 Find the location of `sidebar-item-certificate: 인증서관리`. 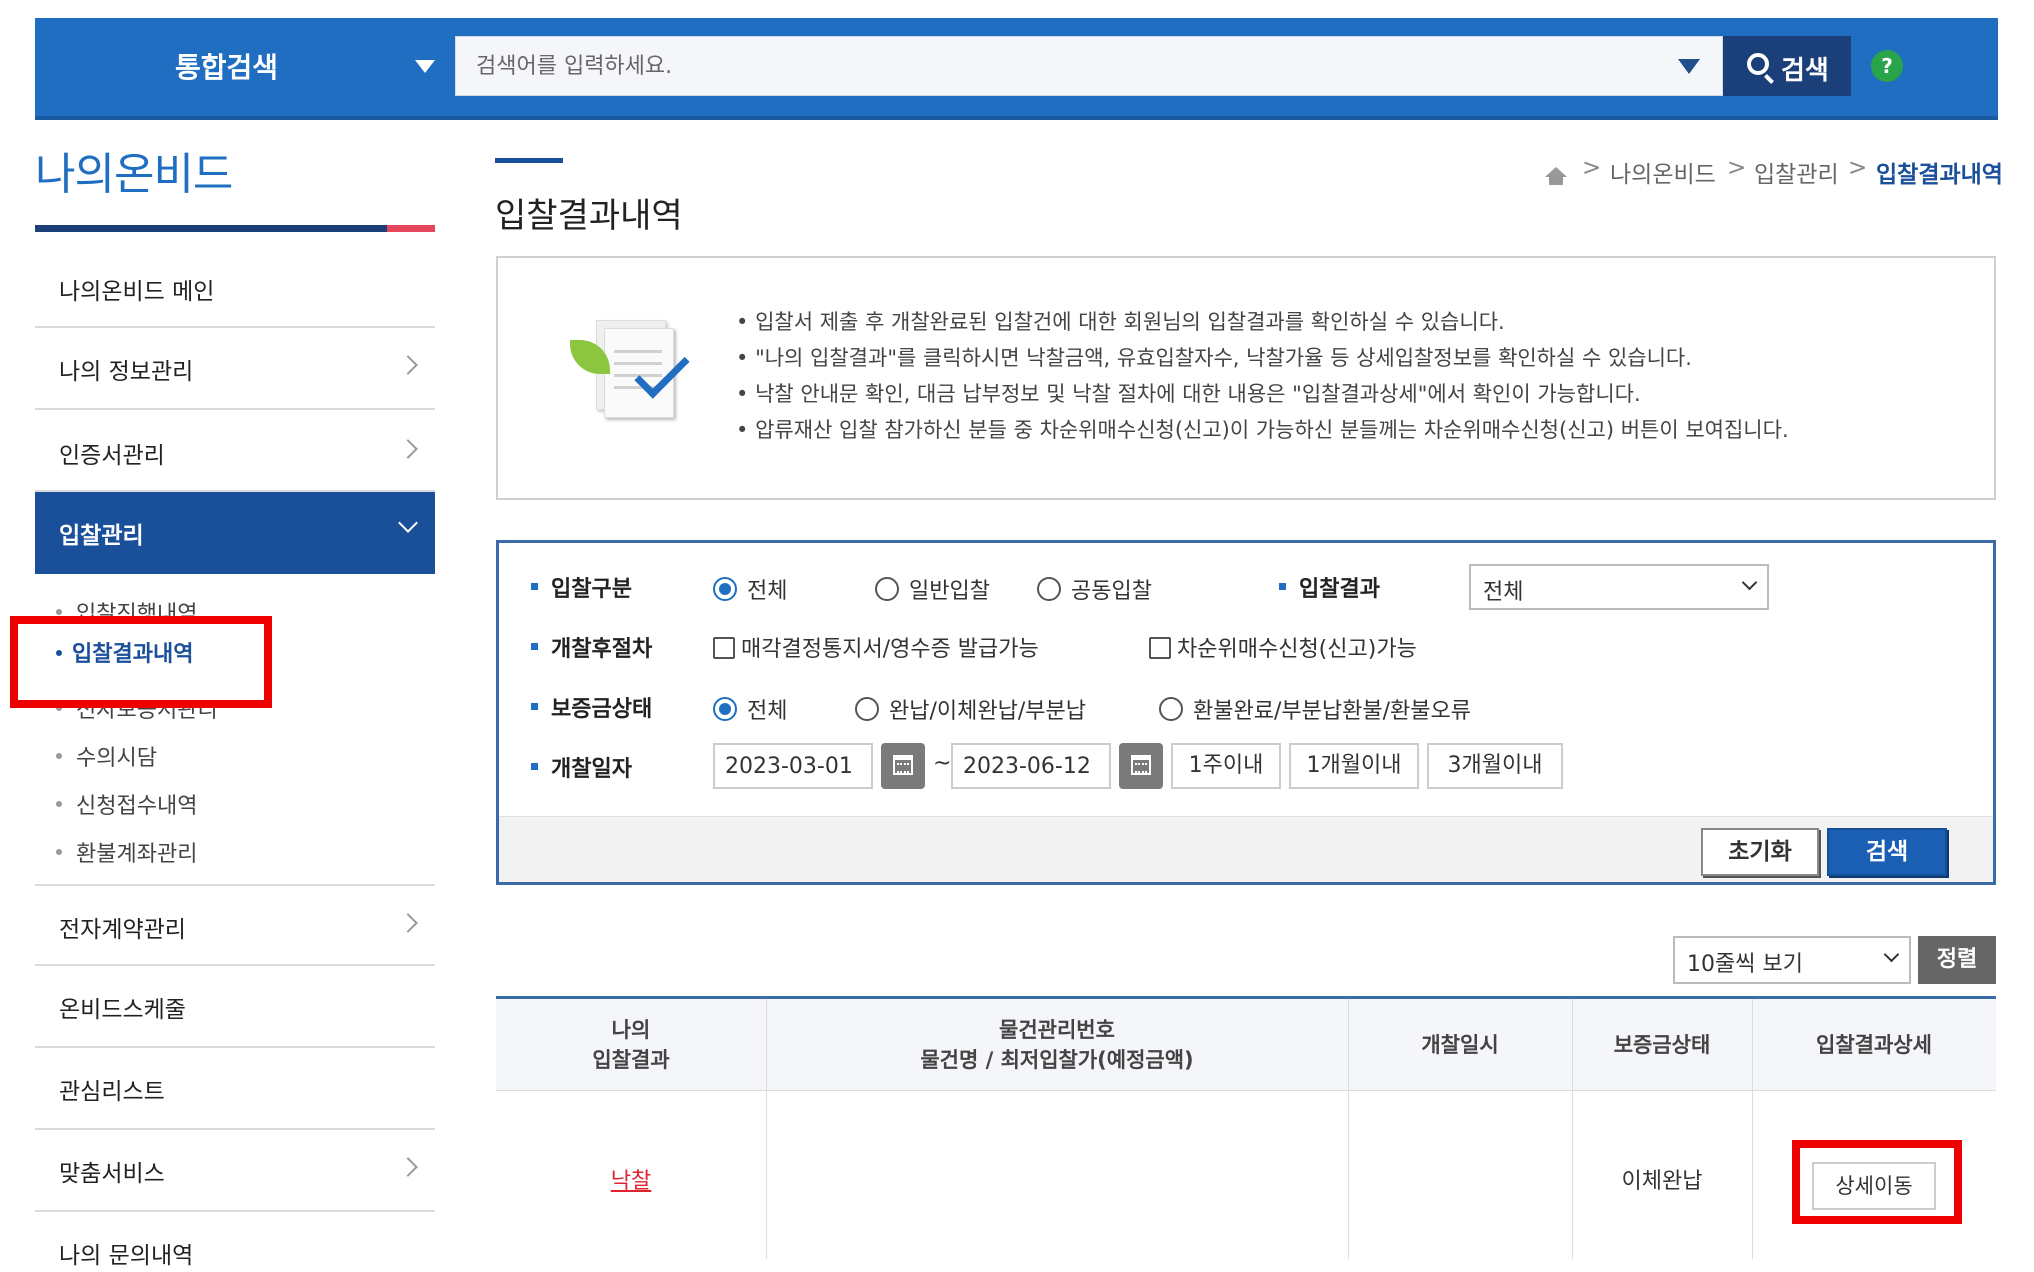

sidebar-item-certificate: 인증서관리 is located at coordinates (235, 451).